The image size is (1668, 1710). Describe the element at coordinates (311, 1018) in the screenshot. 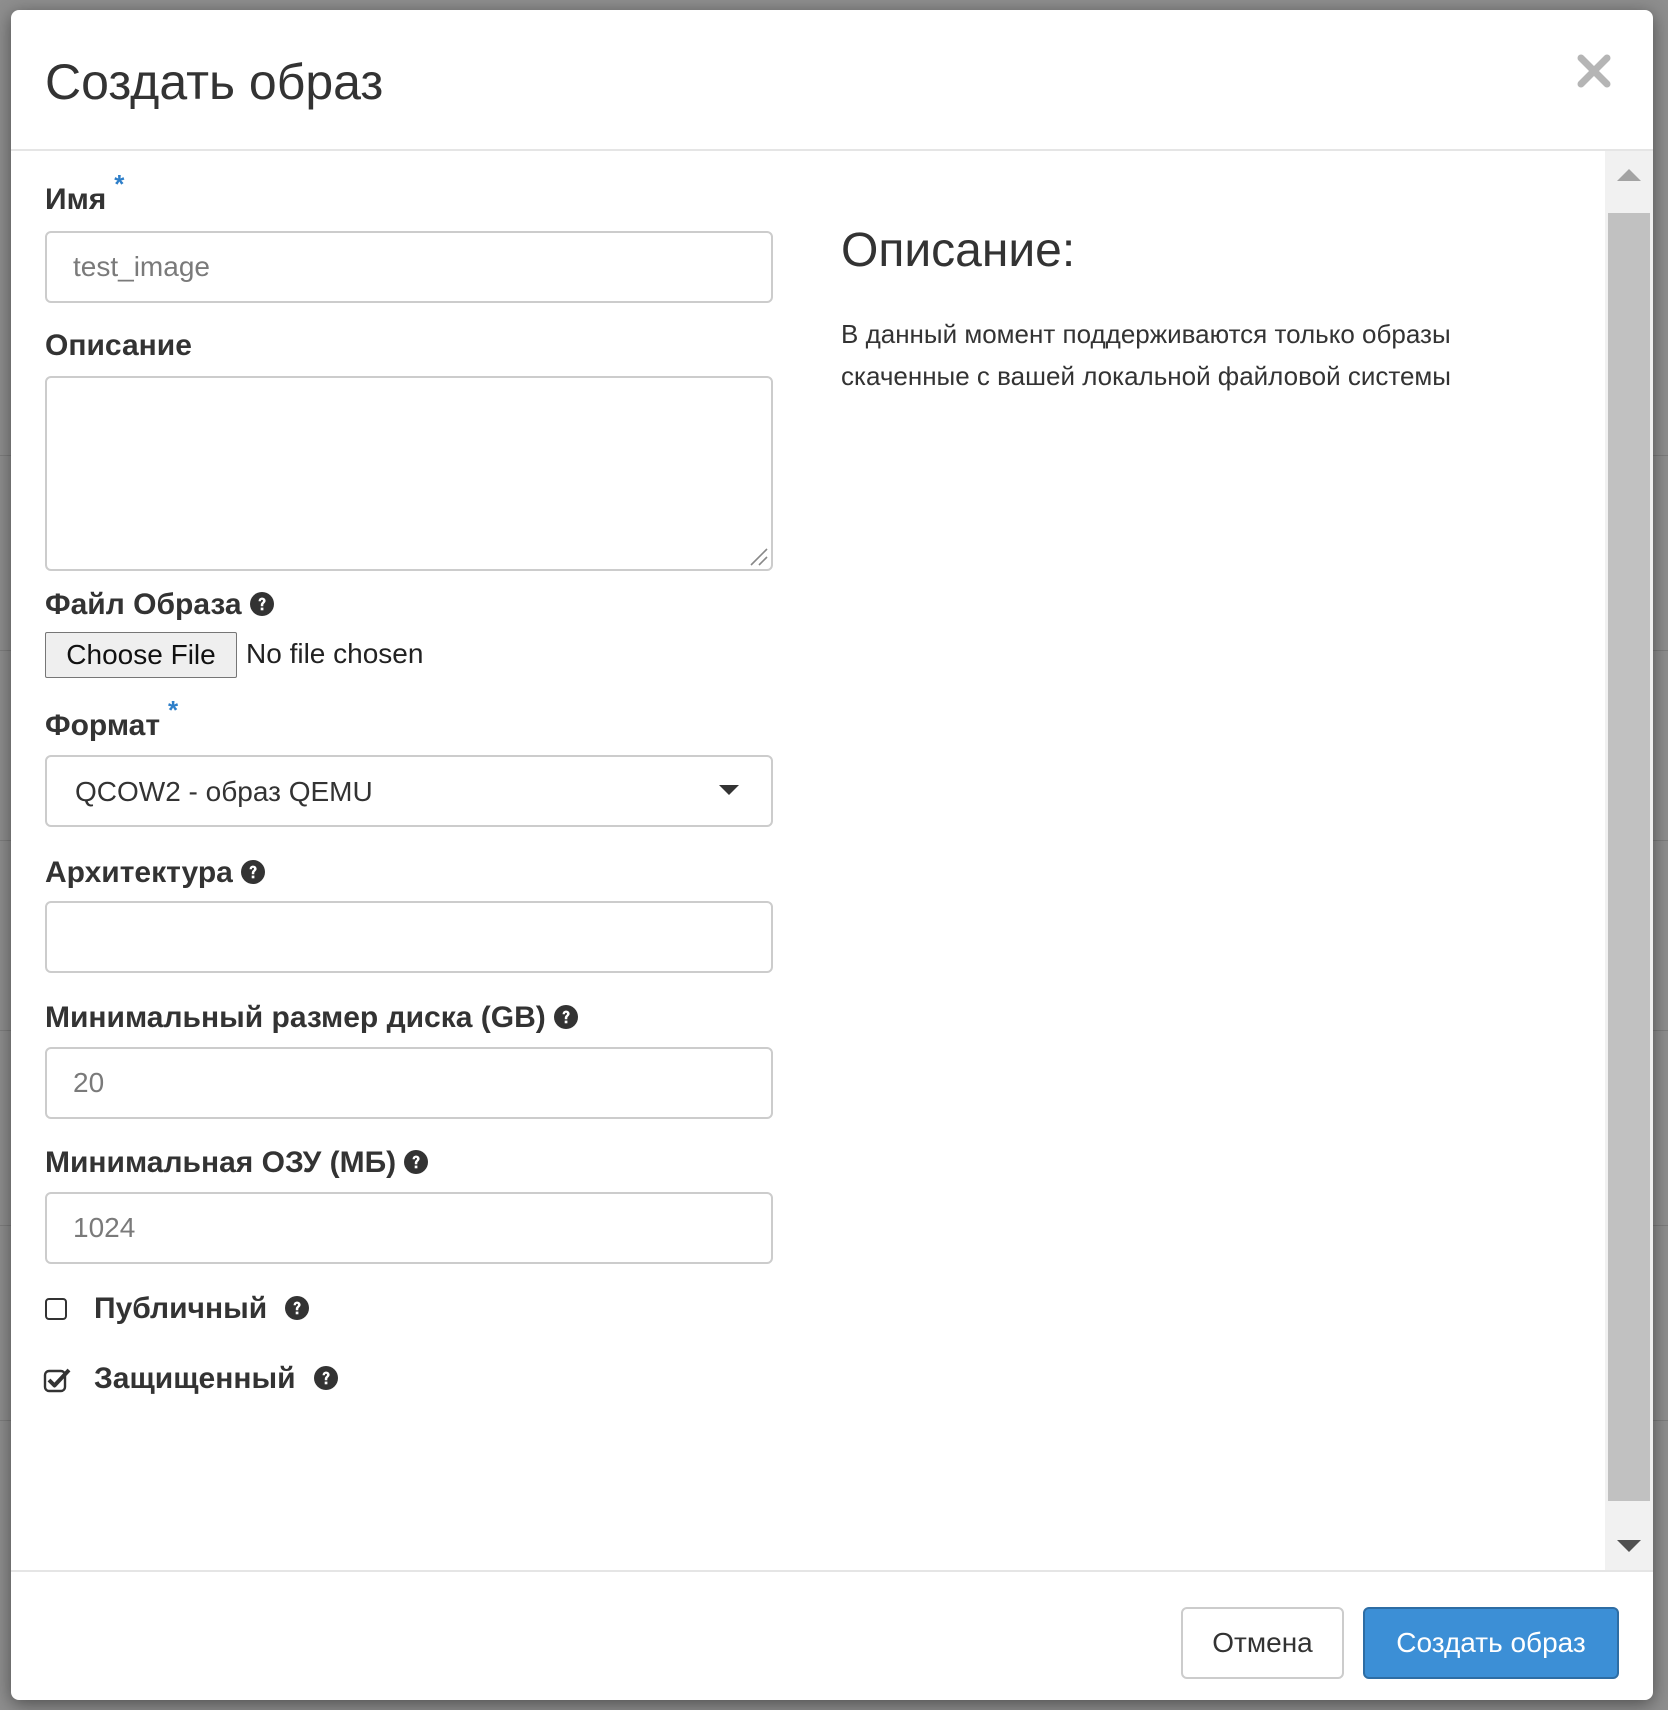

I see `min-disk-label: Минимальный размер диска (GB)` at that location.